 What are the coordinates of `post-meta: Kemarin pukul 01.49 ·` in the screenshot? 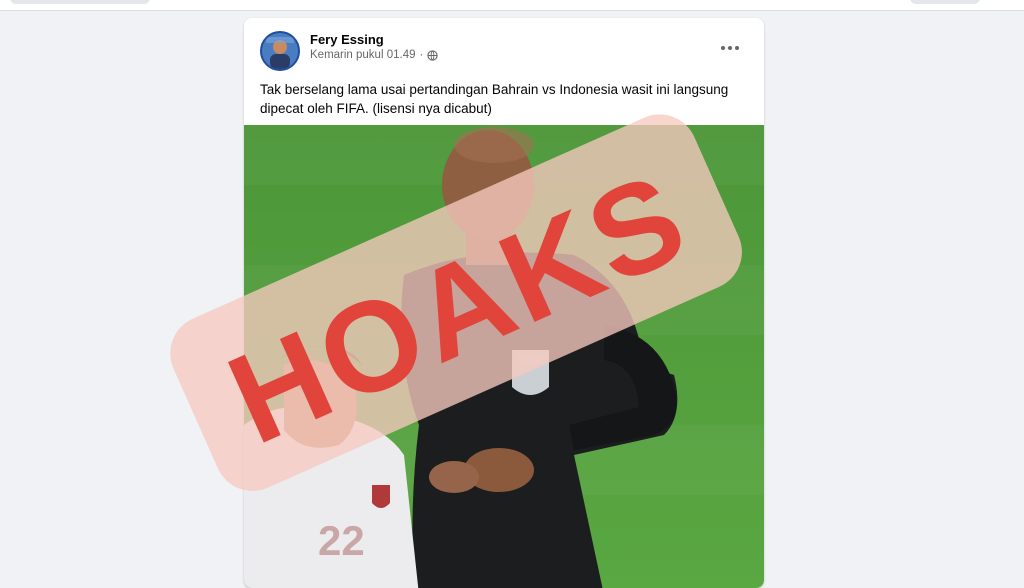 It's located at (374, 55).